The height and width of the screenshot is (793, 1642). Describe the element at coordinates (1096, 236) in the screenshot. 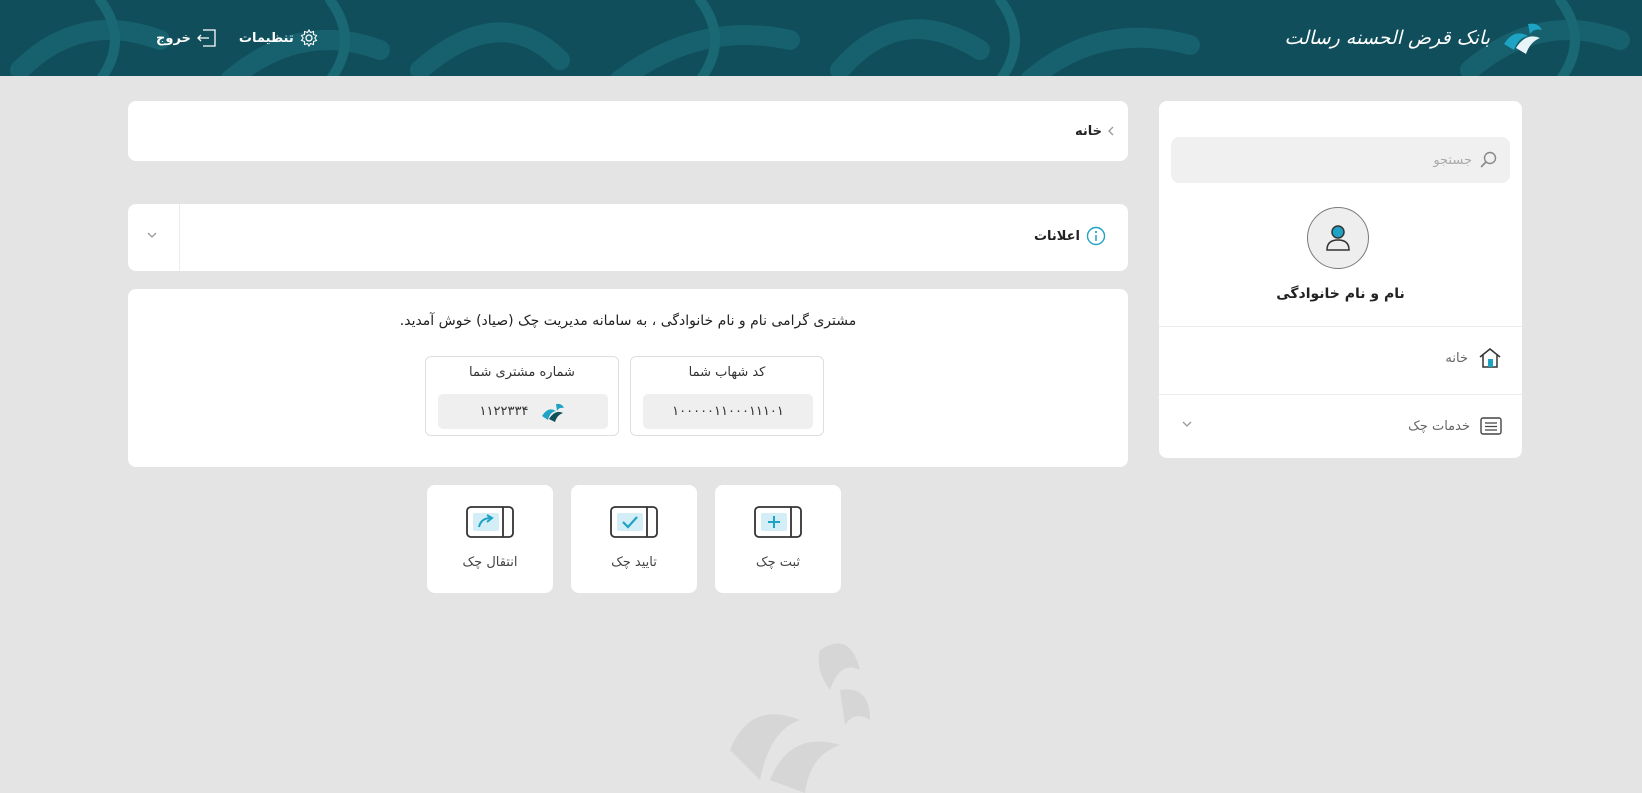

I see `info-icon` at that location.